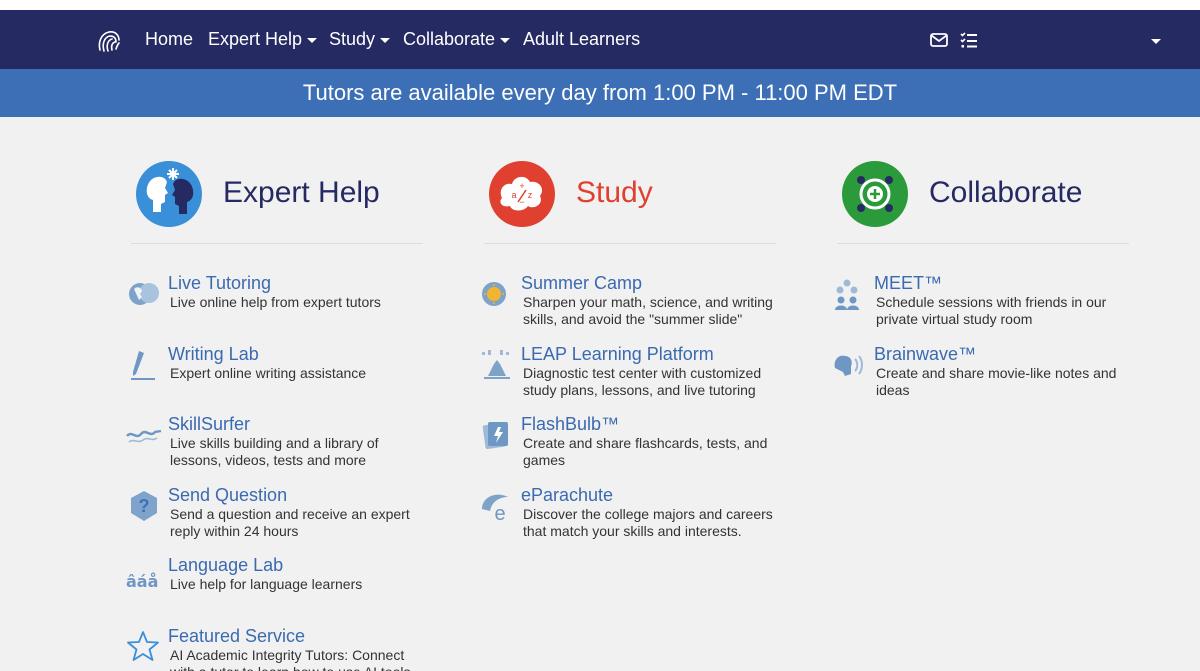 The height and width of the screenshot is (671, 1200). What do you see at coordinates (494, 294) in the screenshot?
I see `summer-camp-icon` at bounding box center [494, 294].